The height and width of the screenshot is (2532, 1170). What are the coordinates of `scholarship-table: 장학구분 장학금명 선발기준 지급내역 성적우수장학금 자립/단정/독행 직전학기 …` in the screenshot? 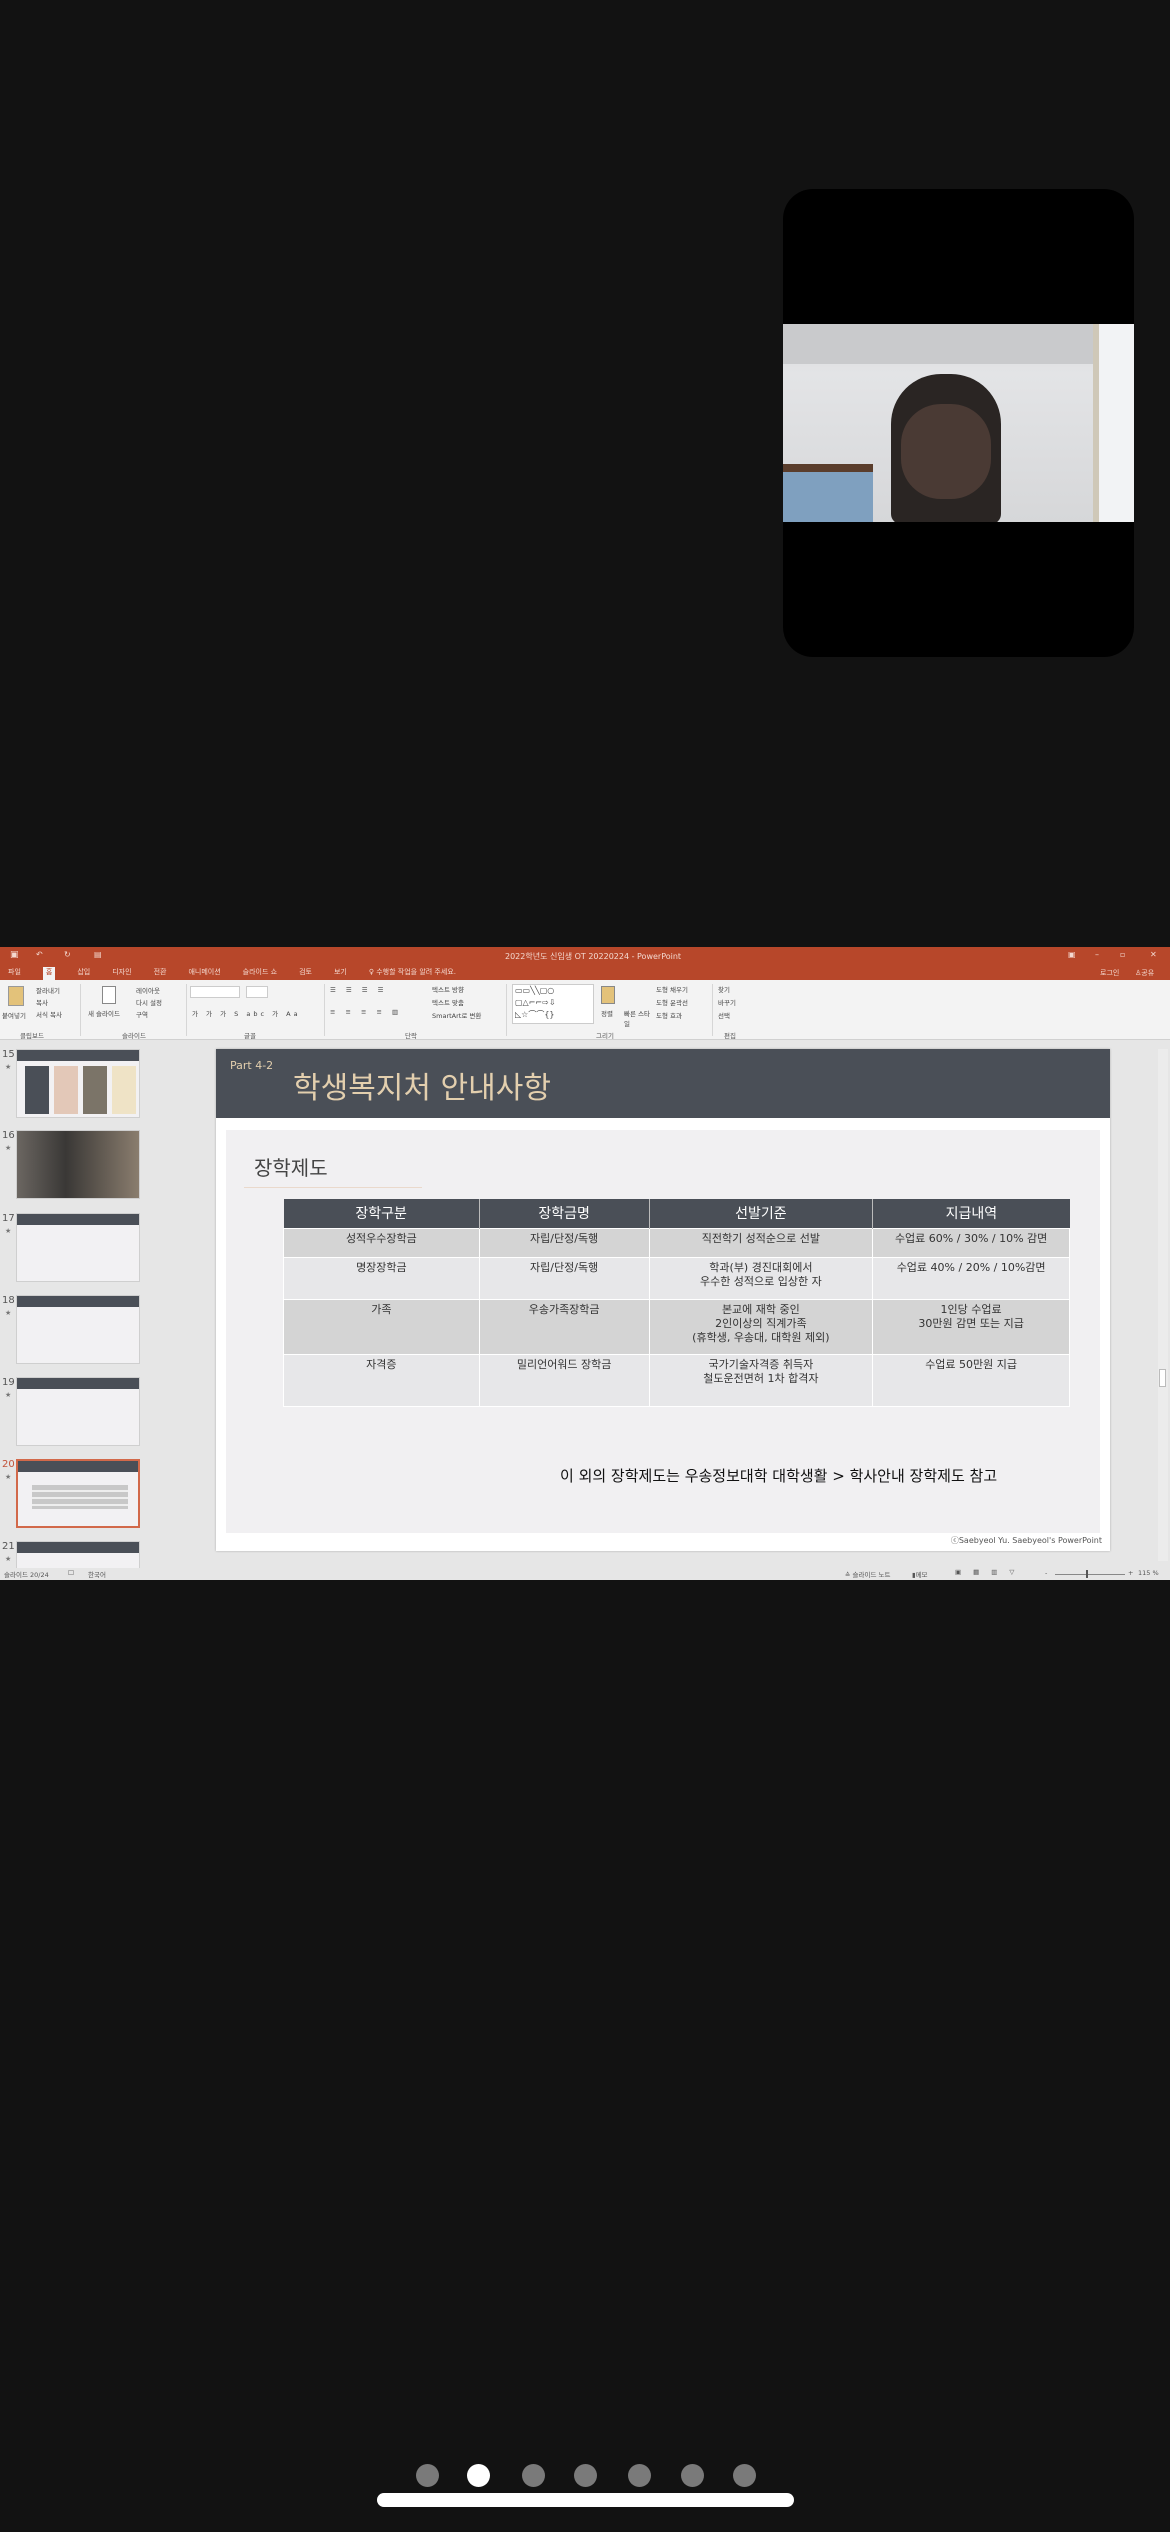 It's located at (676, 1303).